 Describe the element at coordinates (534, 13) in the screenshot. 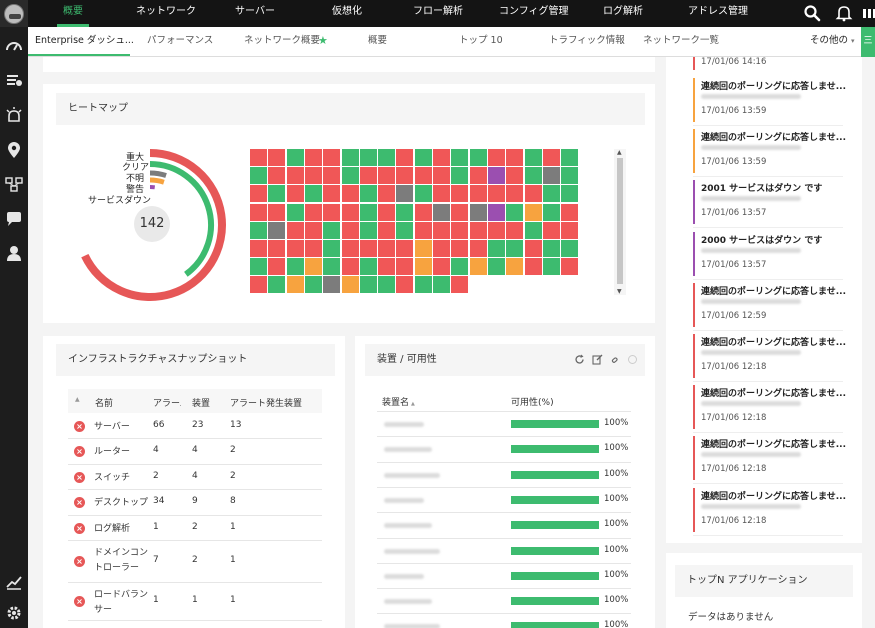

I see `nav-tab-config-management: コンフィグ管理` at that location.